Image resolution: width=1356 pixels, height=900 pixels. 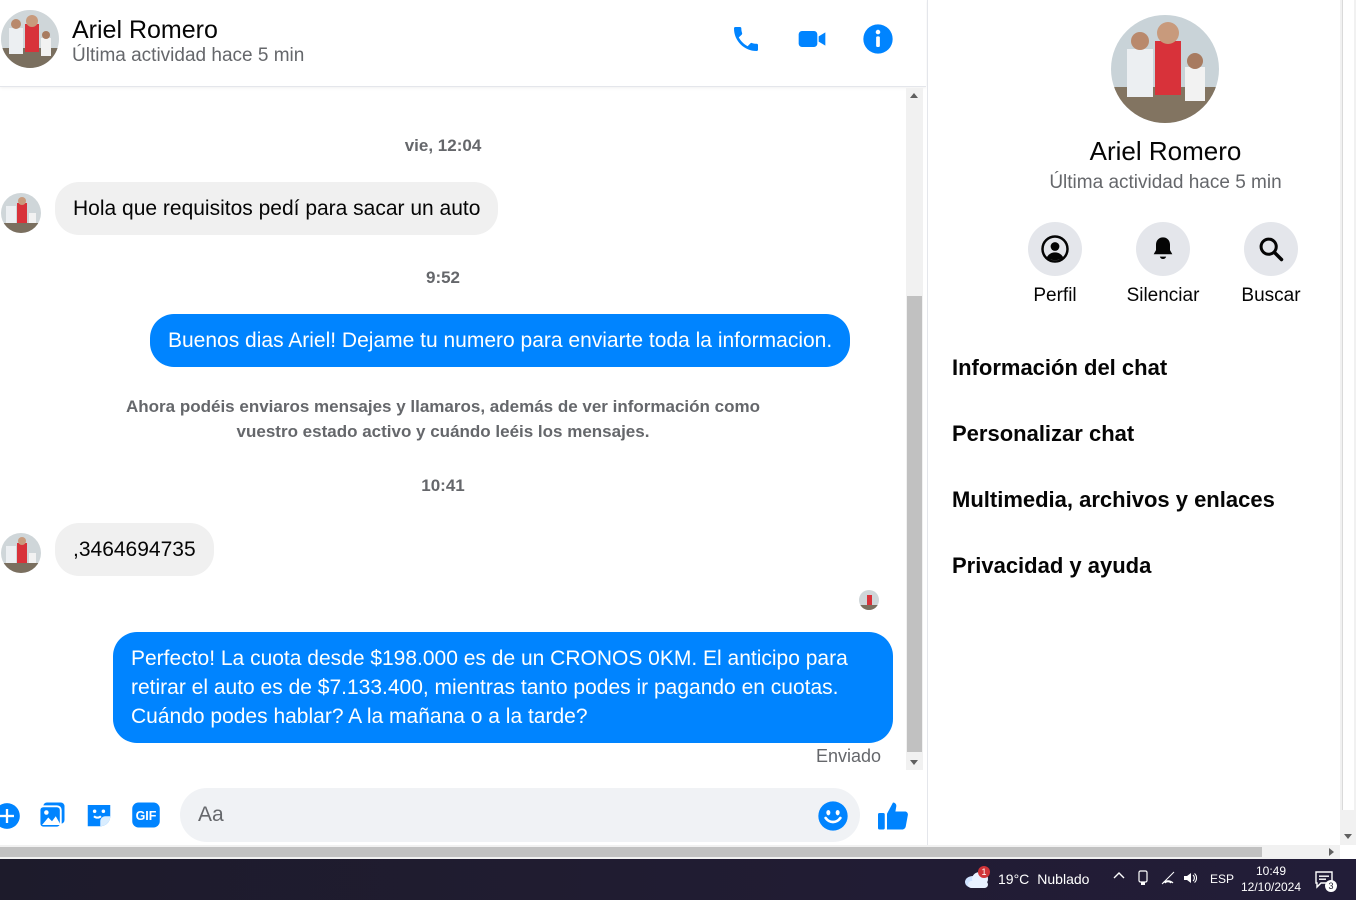 I want to click on weather-desc: Nublado, so click(x=1063, y=879).